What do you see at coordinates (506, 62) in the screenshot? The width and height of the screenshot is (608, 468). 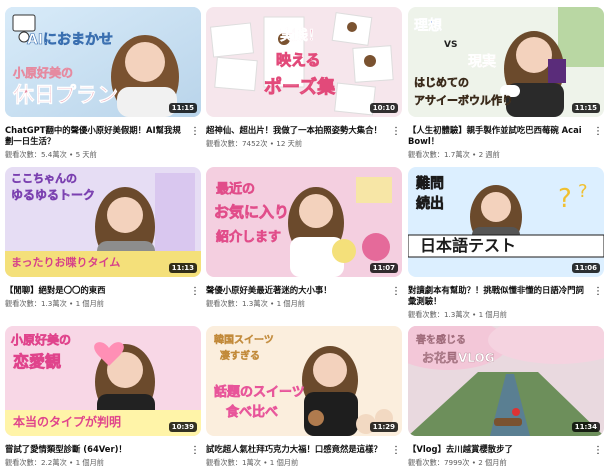 I see `video-thumbnail: 理想 VS 現実 はじめての アサイーボウル作り 11:15` at bounding box center [506, 62].